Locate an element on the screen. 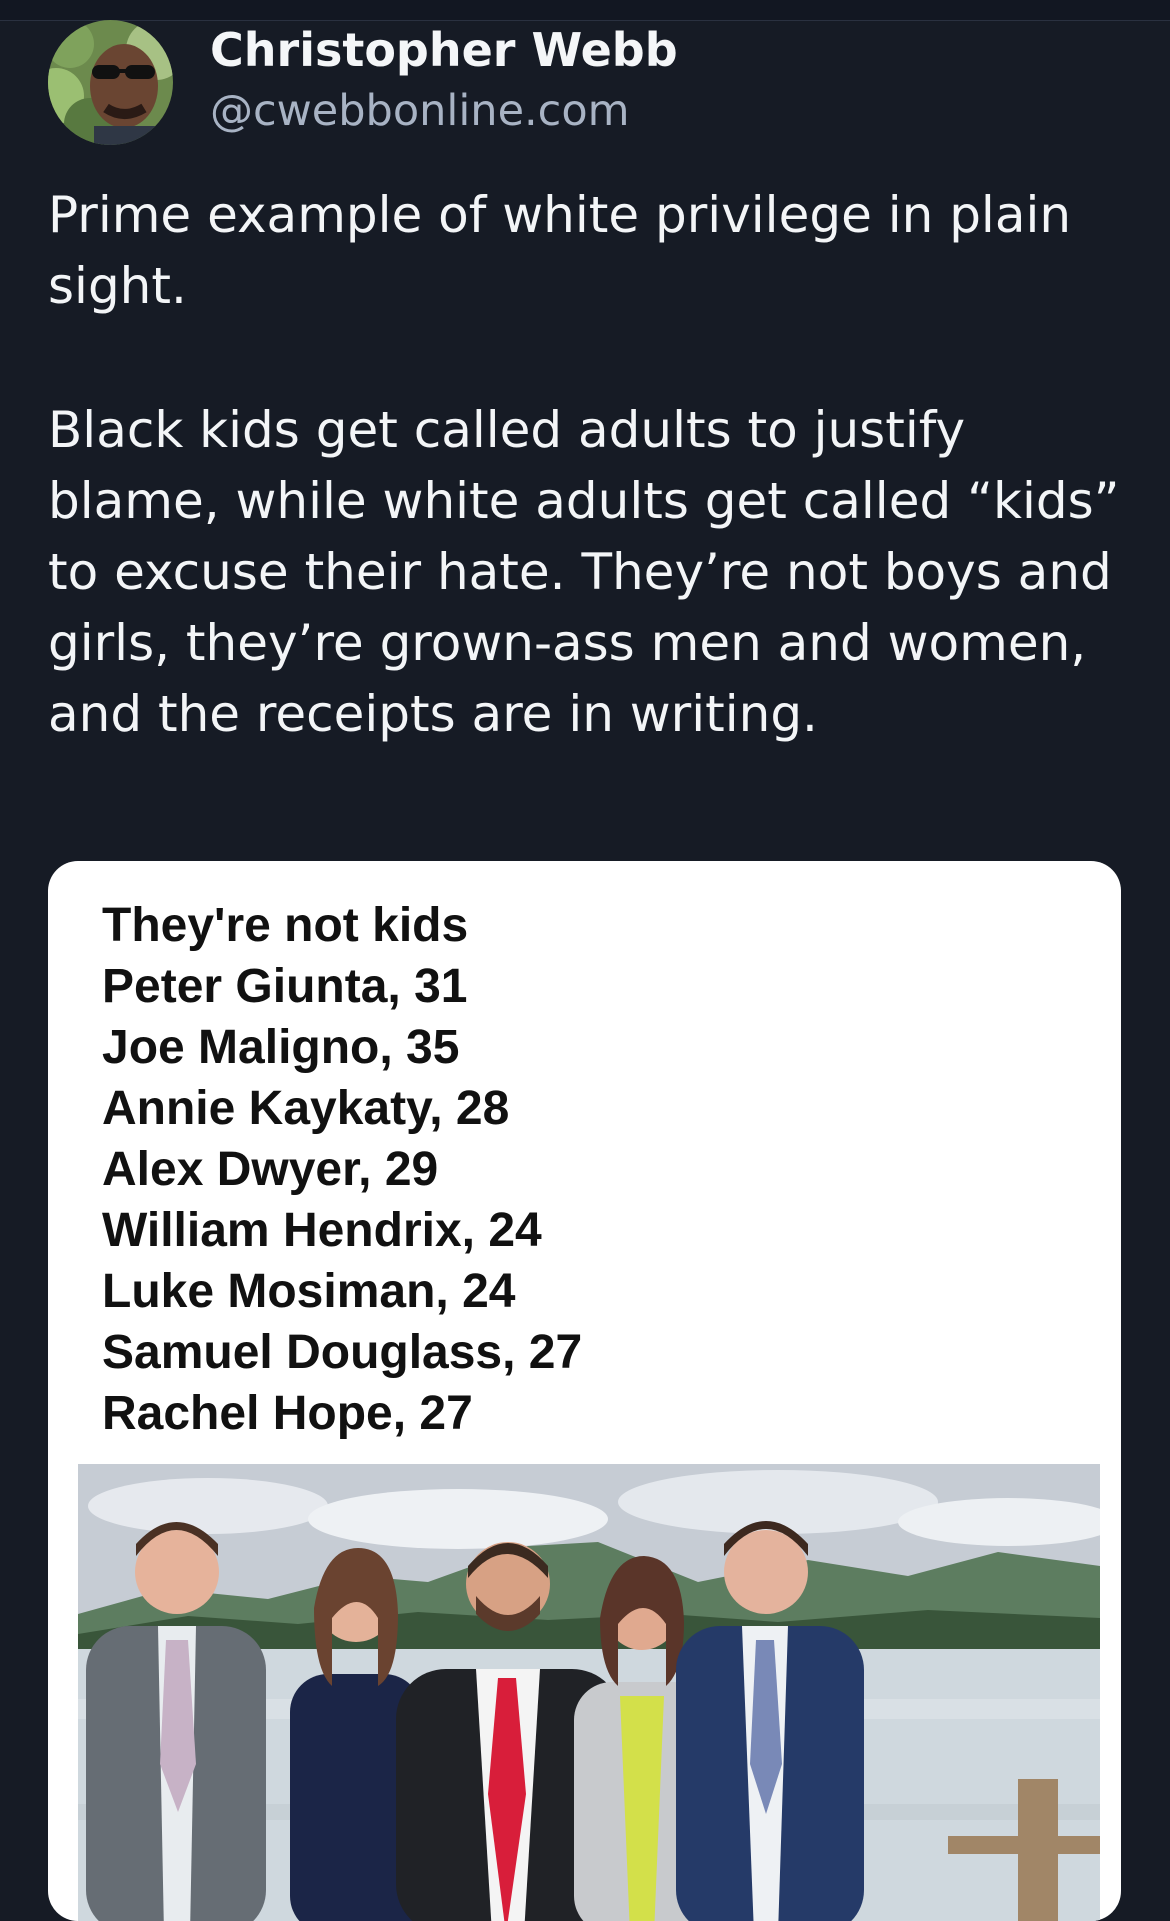 This screenshot has height=1921, width=1170. media-name-line: Peter Giunta, 31 is located at coordinates (285, 986).